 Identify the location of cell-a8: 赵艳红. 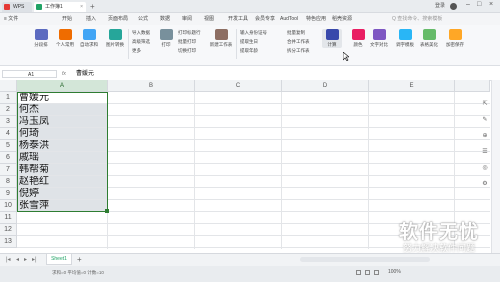
(62, 182).